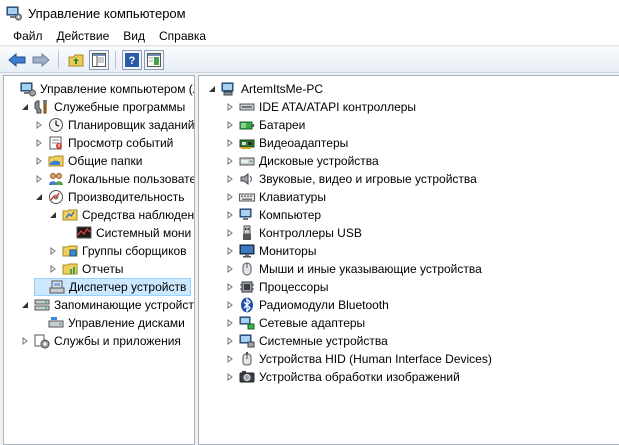 The image size is (619, 445). I want to click on device-category: Батареи, so click(265, 125).